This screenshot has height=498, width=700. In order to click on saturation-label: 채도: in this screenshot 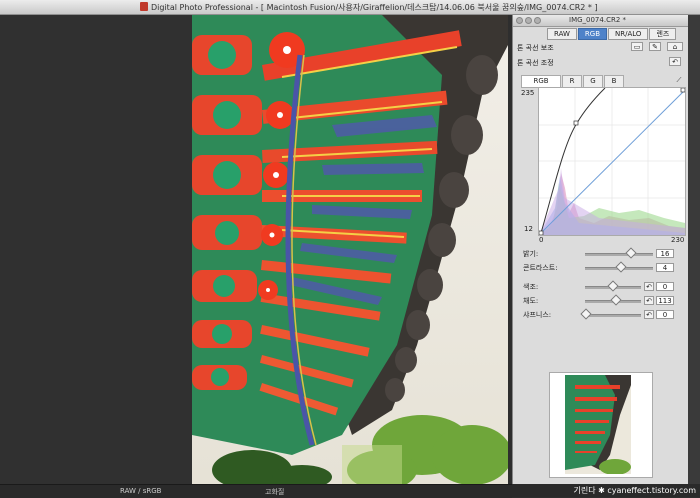, I will do `click(531, 301)`.